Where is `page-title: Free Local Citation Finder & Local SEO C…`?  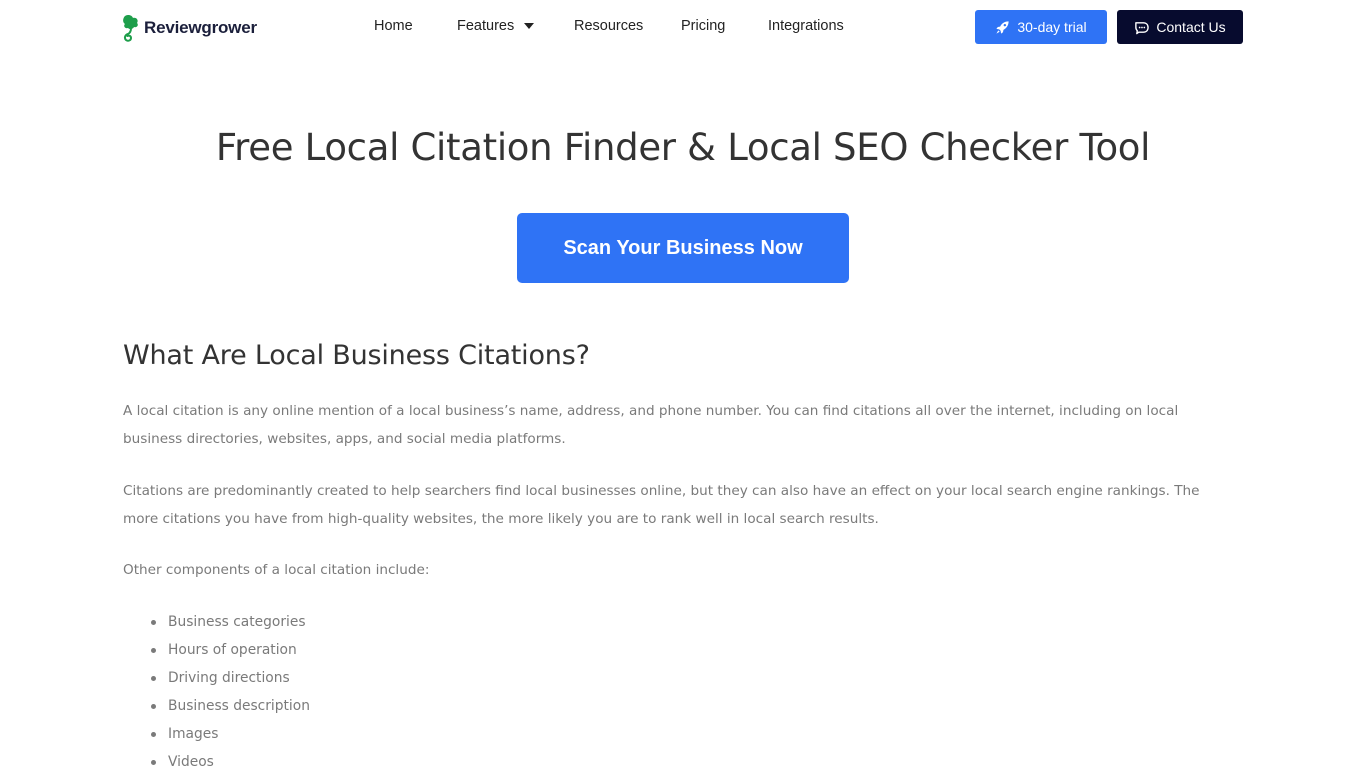
page-title: Free Local Citation Finder & Local SEO C… is located at coordinates (683, 147).